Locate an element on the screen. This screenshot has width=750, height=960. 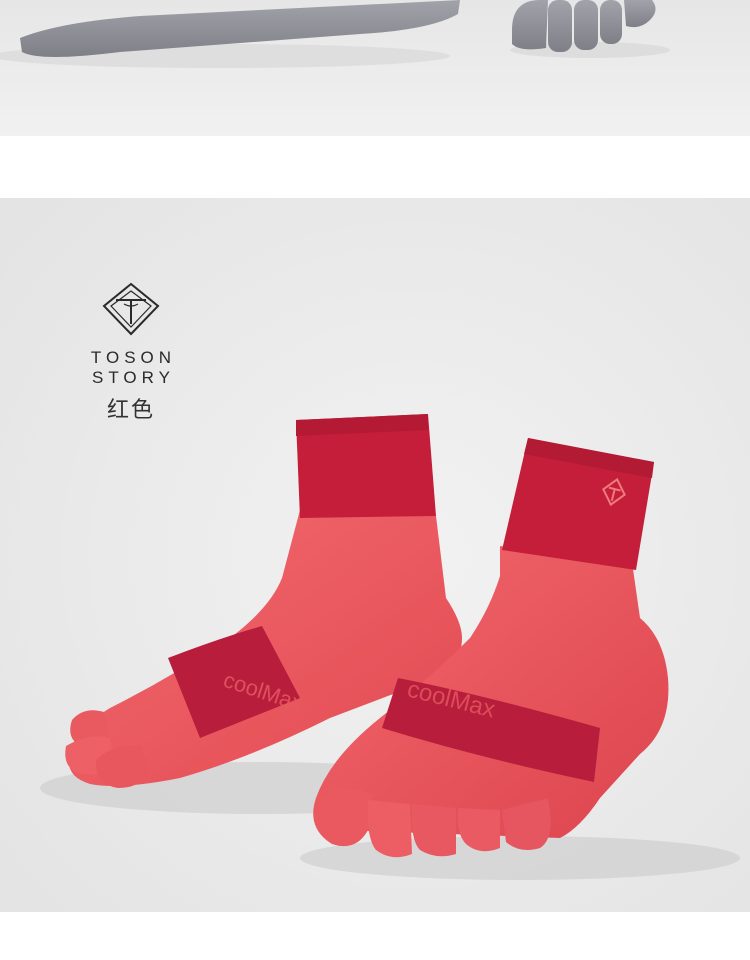
brand-block: TOSON STORY 红色 is located at coordinates (131, 353).